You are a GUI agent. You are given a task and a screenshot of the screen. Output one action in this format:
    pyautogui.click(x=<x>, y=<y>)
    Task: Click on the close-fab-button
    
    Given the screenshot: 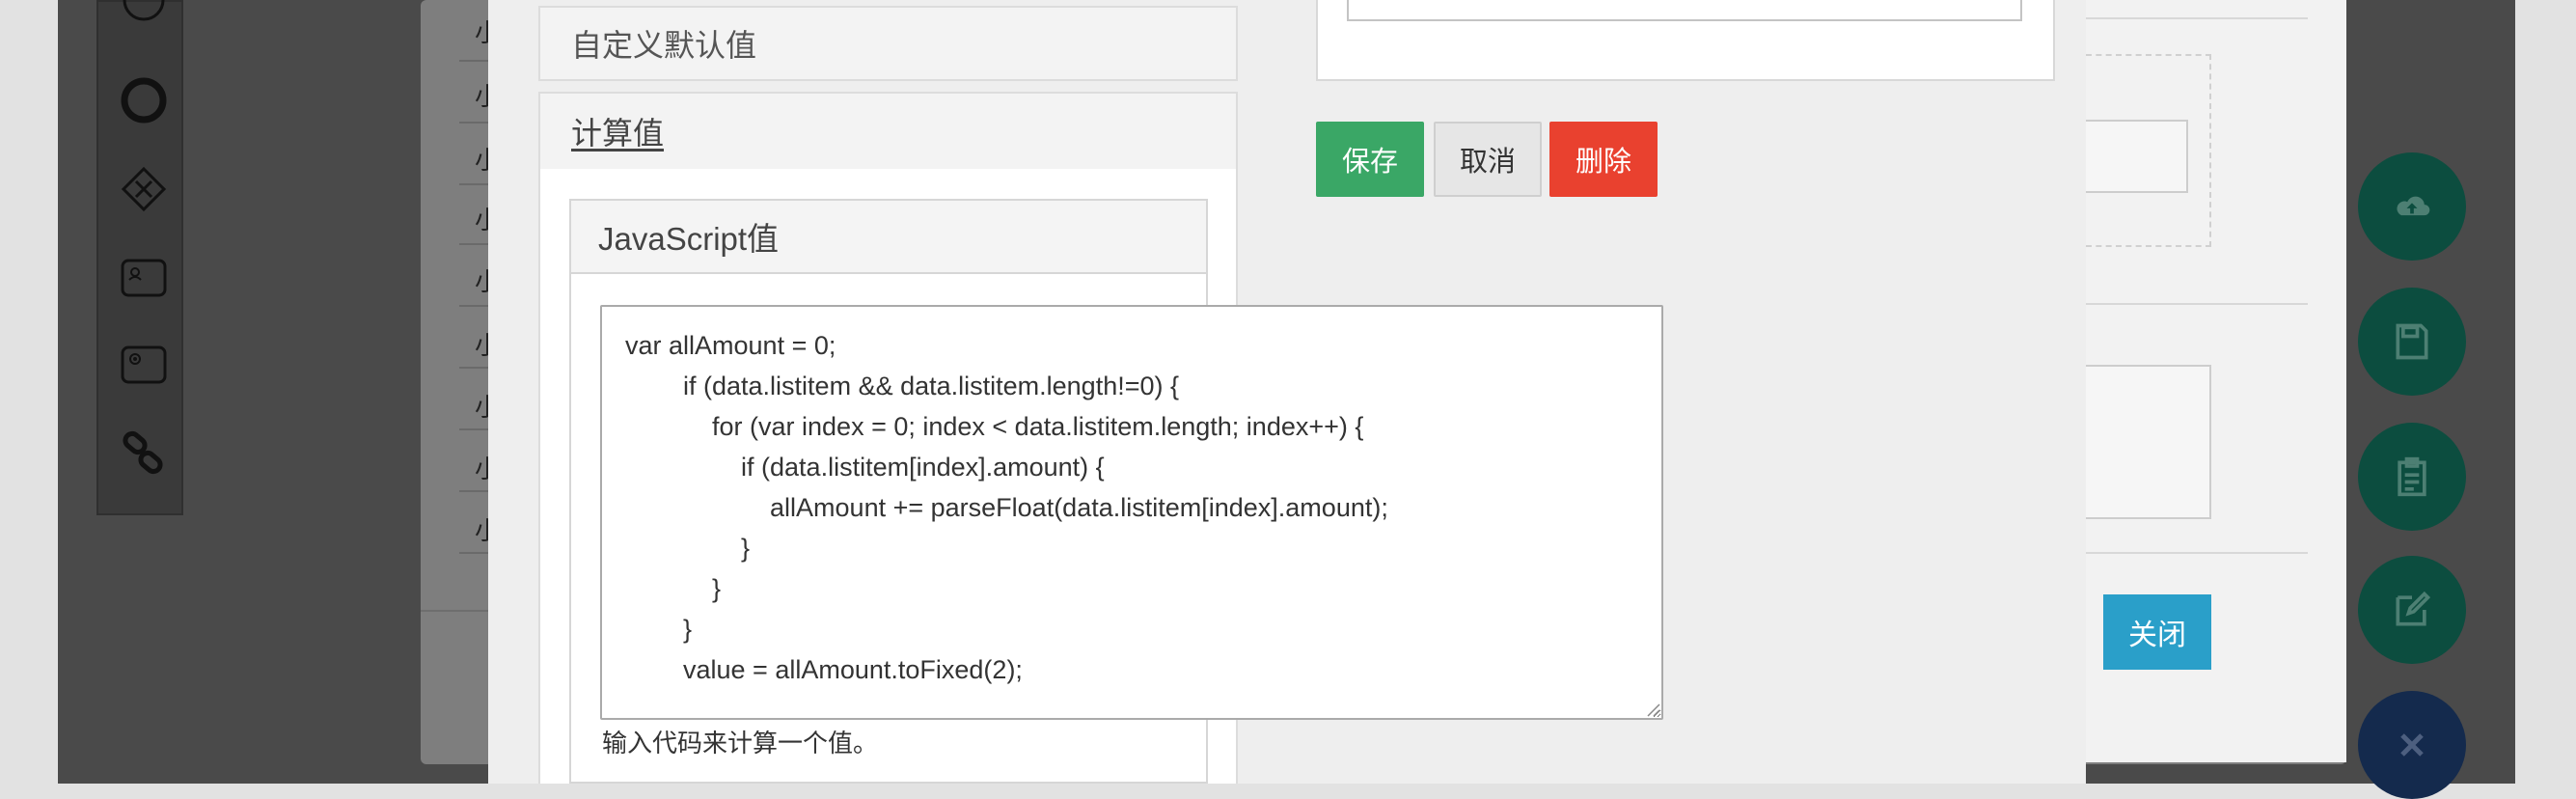 What is the action you would take?
    pyautogui.click(x=2412, y=745)
    